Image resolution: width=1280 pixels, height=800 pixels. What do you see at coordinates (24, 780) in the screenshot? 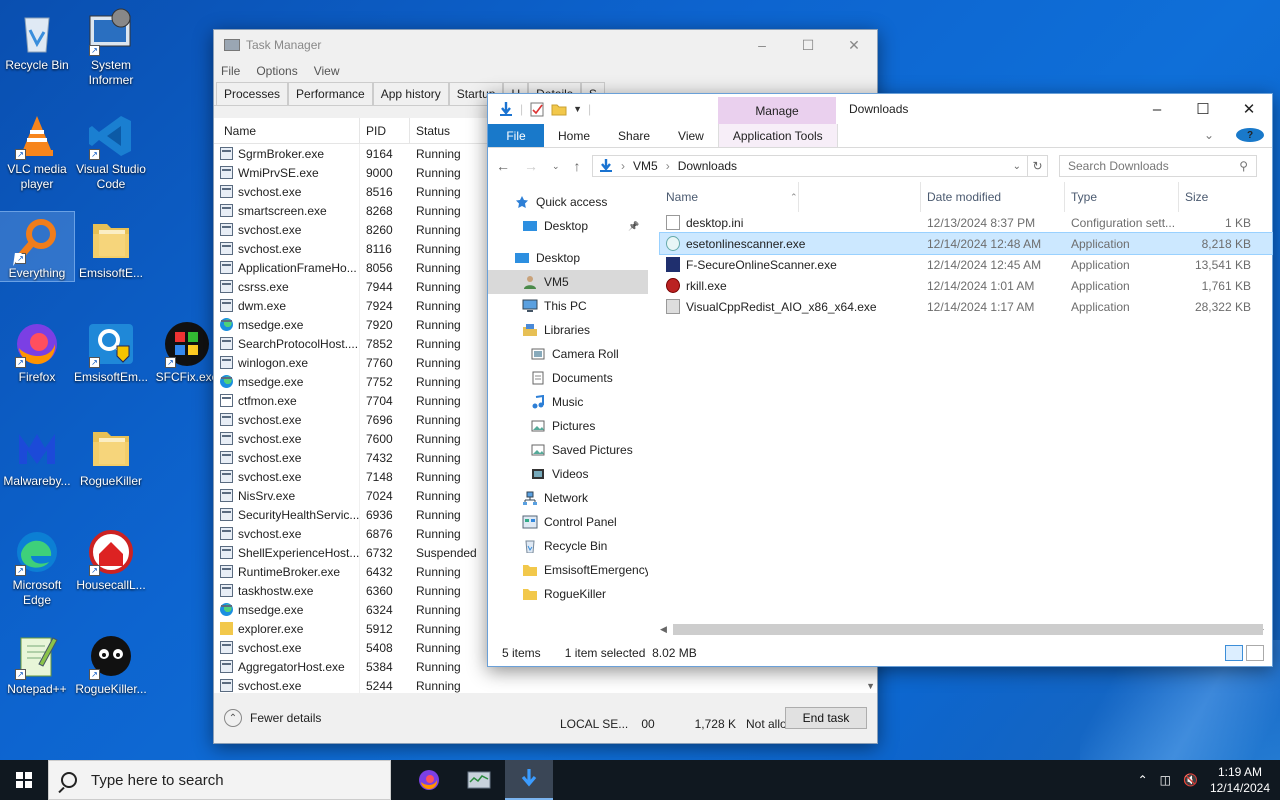
I see `start-button` at bounding box center [24, 780].